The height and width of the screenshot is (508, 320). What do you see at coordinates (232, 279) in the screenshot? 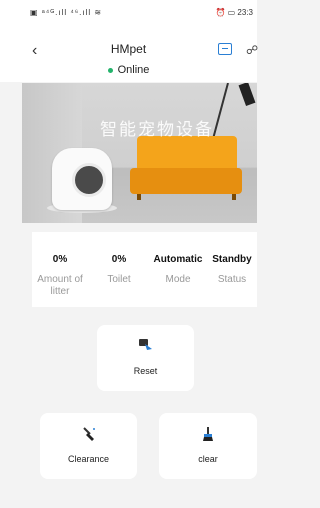
I see `info-label: Status` at bounding box center [232, 279].